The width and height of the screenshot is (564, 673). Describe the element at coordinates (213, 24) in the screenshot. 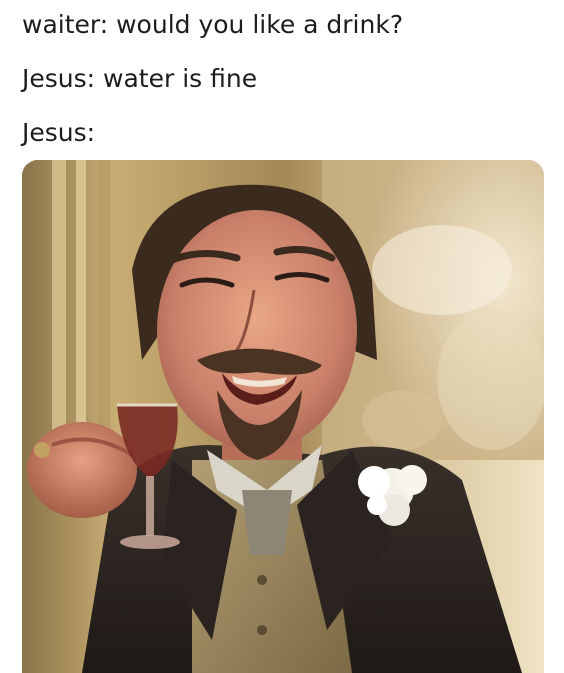

I see `caption-line-1: waiter: would you like a drink?` at that location.